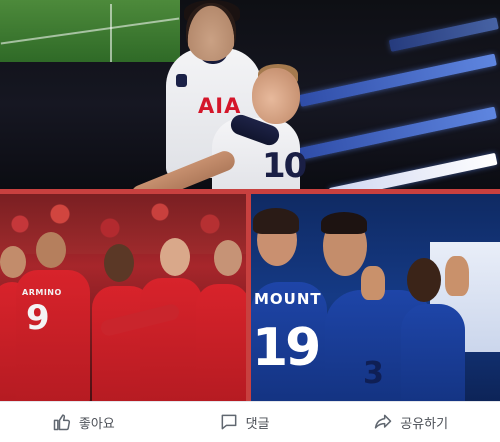  I want to click on share-label: 공유하기, so click(424, 424).